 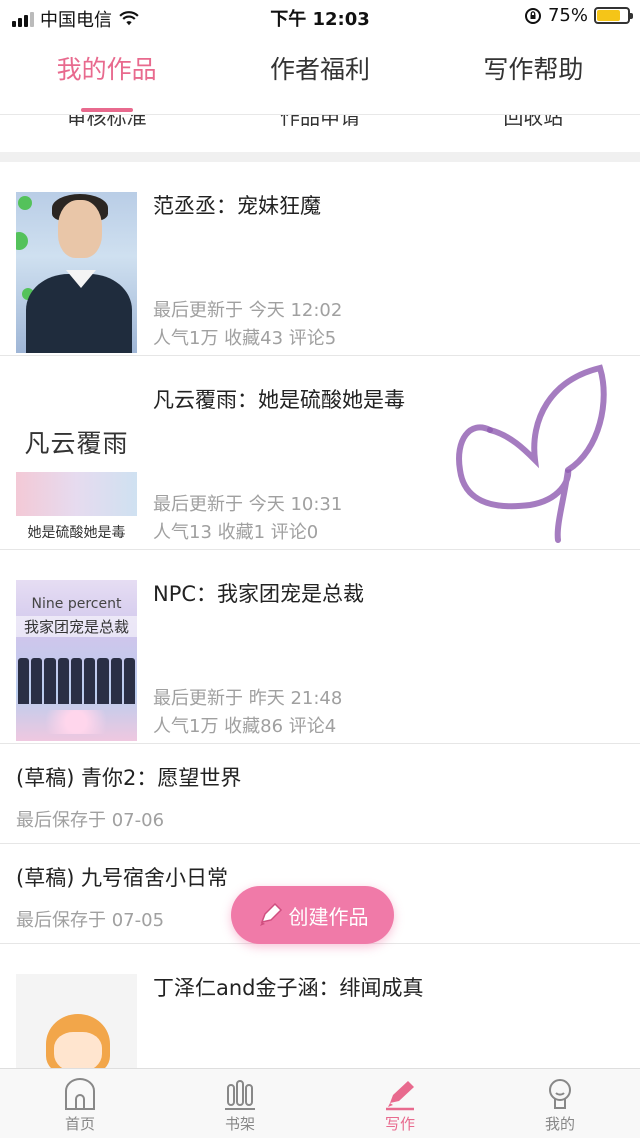 I want to click on cover-photo, so click(x=76, y=494).